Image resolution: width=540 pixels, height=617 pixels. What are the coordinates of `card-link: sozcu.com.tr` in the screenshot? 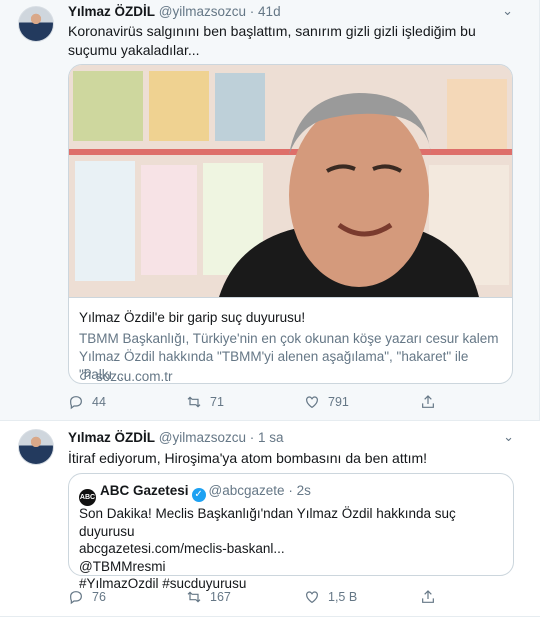 It's located at (126, 376).